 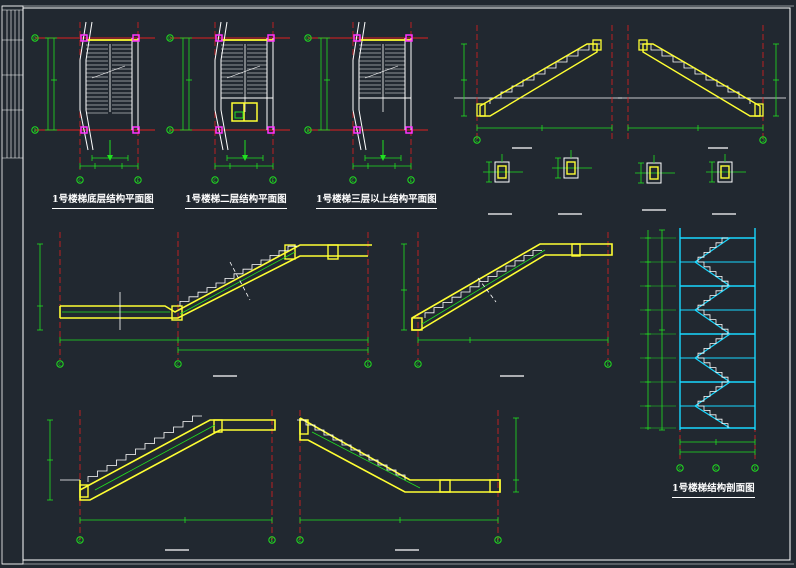 I want to click on stair-section-view: CCE, so click(x=699, y=350).